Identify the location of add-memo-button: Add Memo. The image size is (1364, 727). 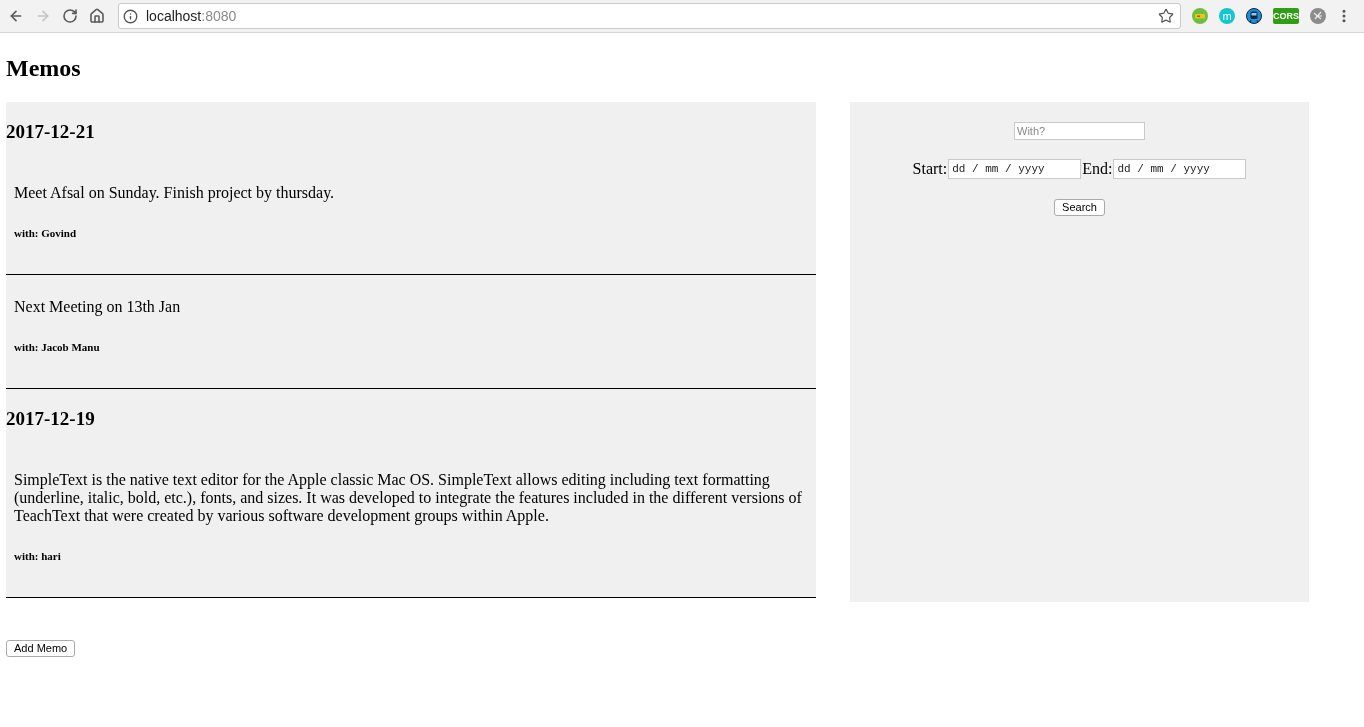
(41, 648).